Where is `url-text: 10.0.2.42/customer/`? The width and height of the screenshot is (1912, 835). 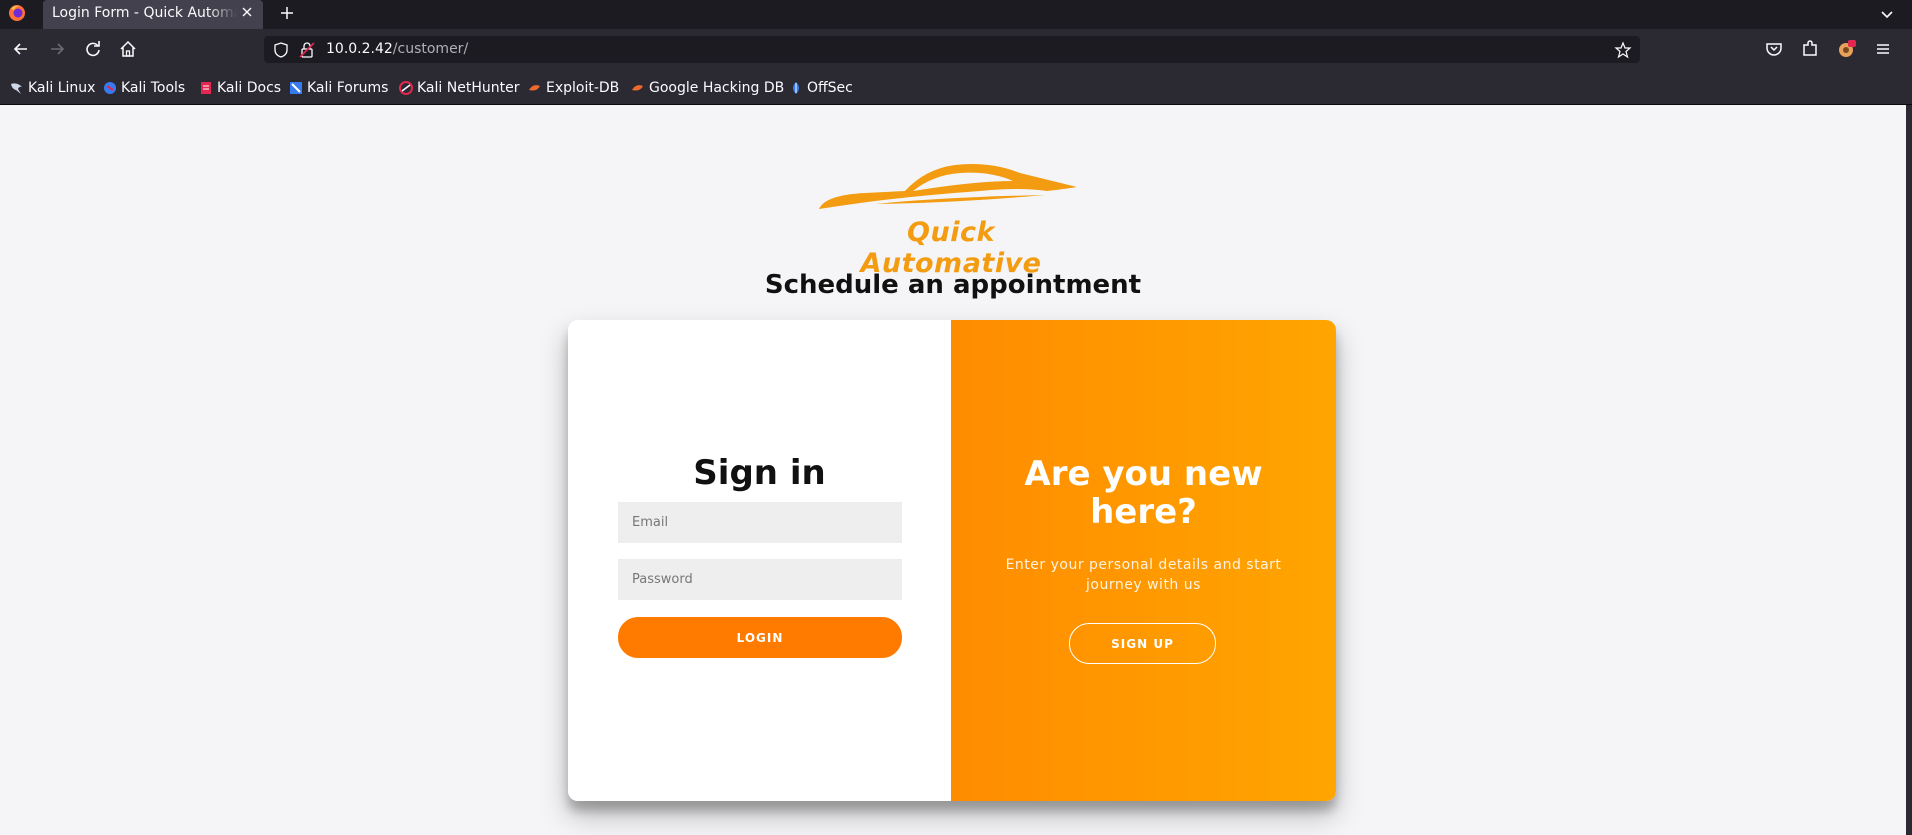 url-text: 10.0.2.42/customer/ is located at coordinates (397, 49).